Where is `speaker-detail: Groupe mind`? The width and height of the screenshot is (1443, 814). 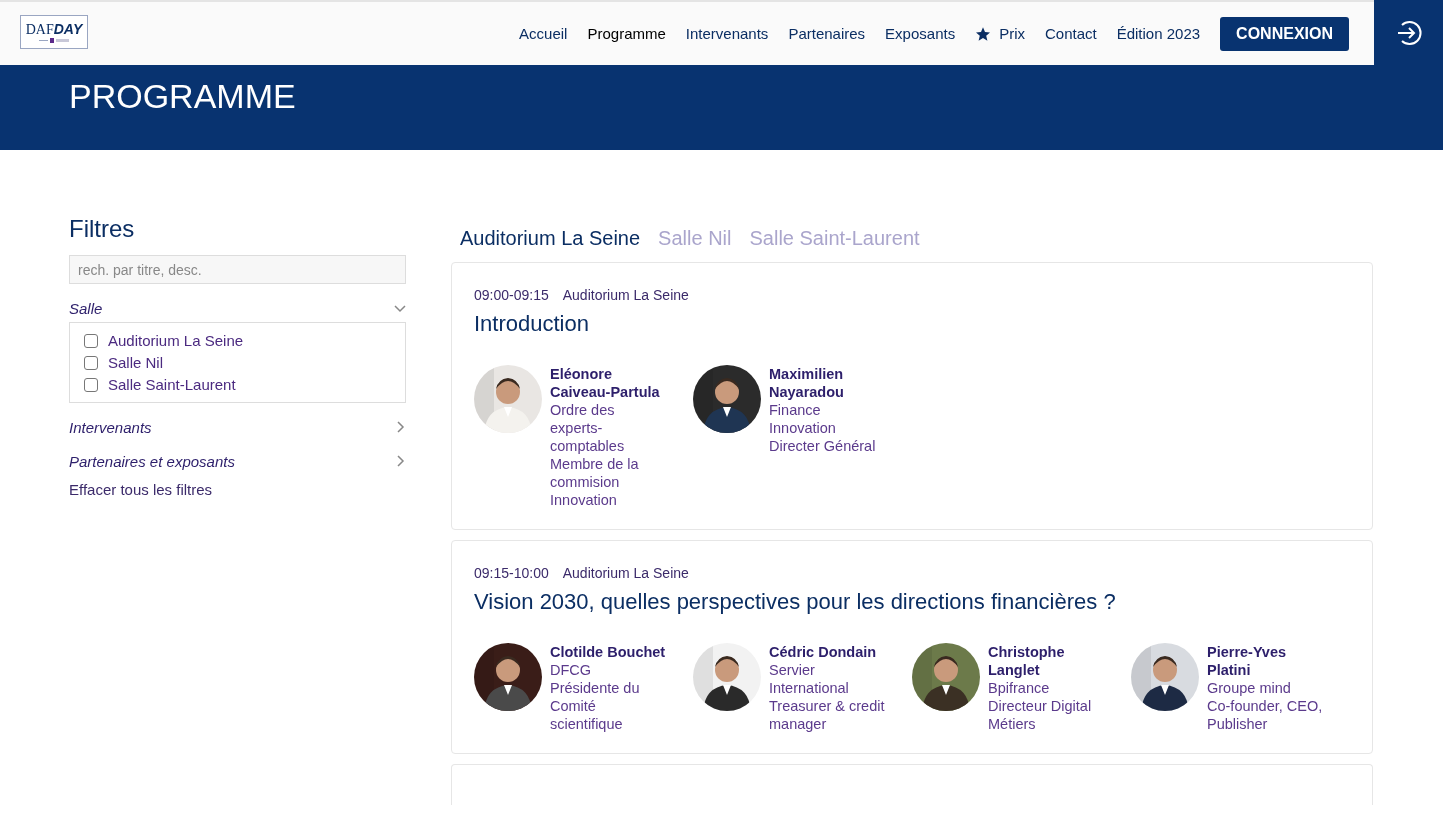
speaker-detail: Groupe mind is located at coordinates (1249, 688).